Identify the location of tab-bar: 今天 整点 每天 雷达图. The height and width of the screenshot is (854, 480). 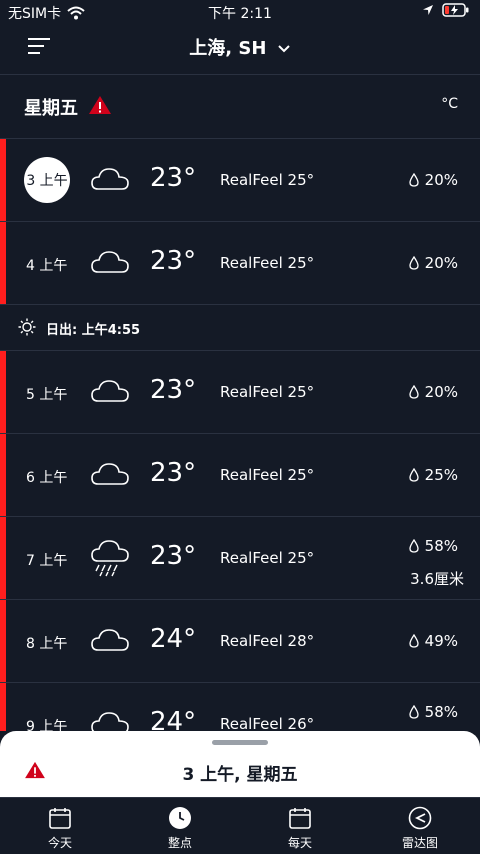
(240, 825).